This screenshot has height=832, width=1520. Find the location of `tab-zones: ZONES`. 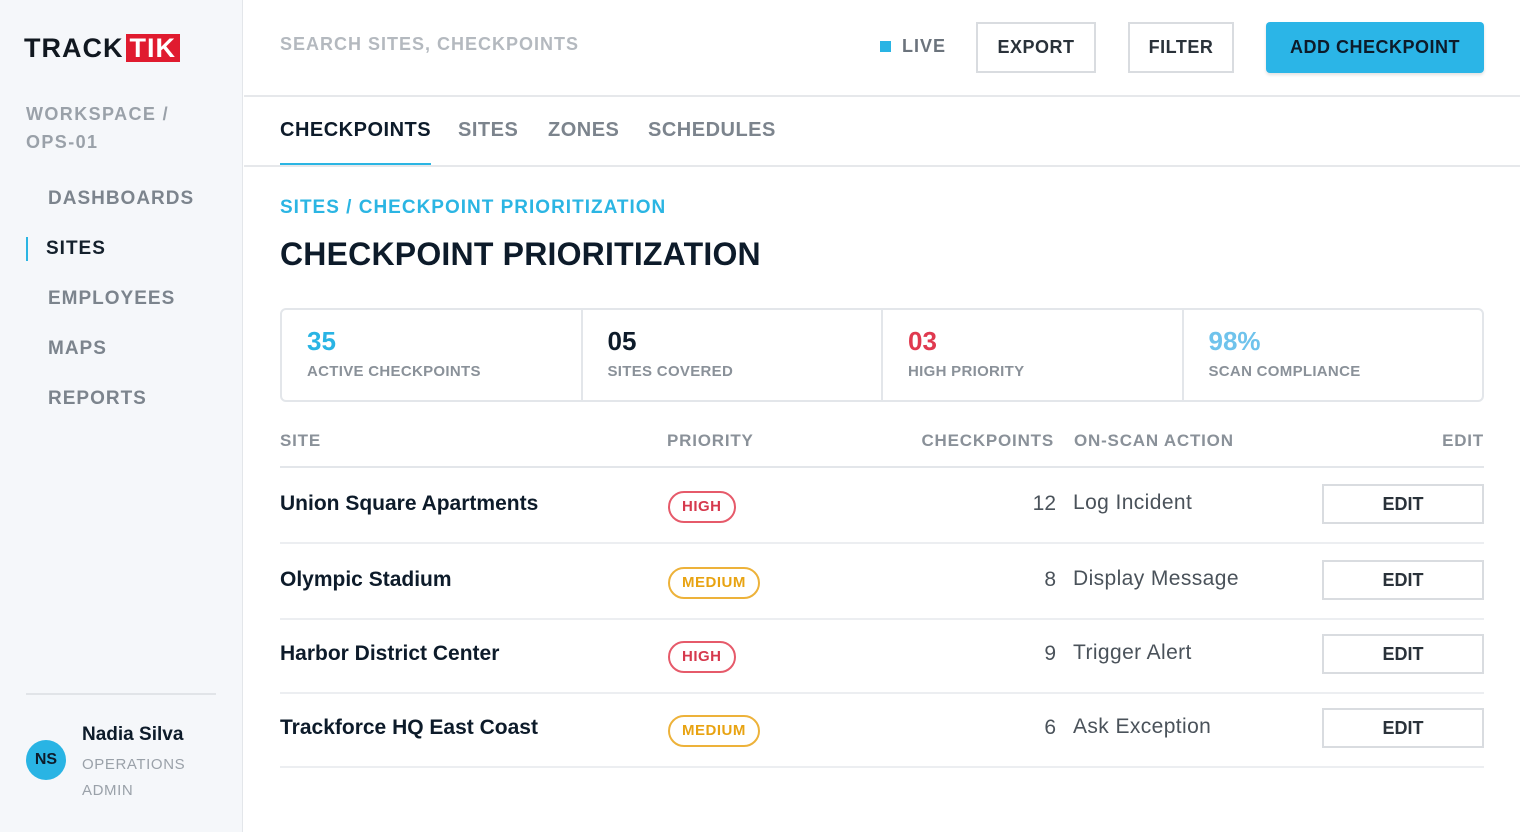

tab-zones: ZONES is located at coordinates (583, 142).